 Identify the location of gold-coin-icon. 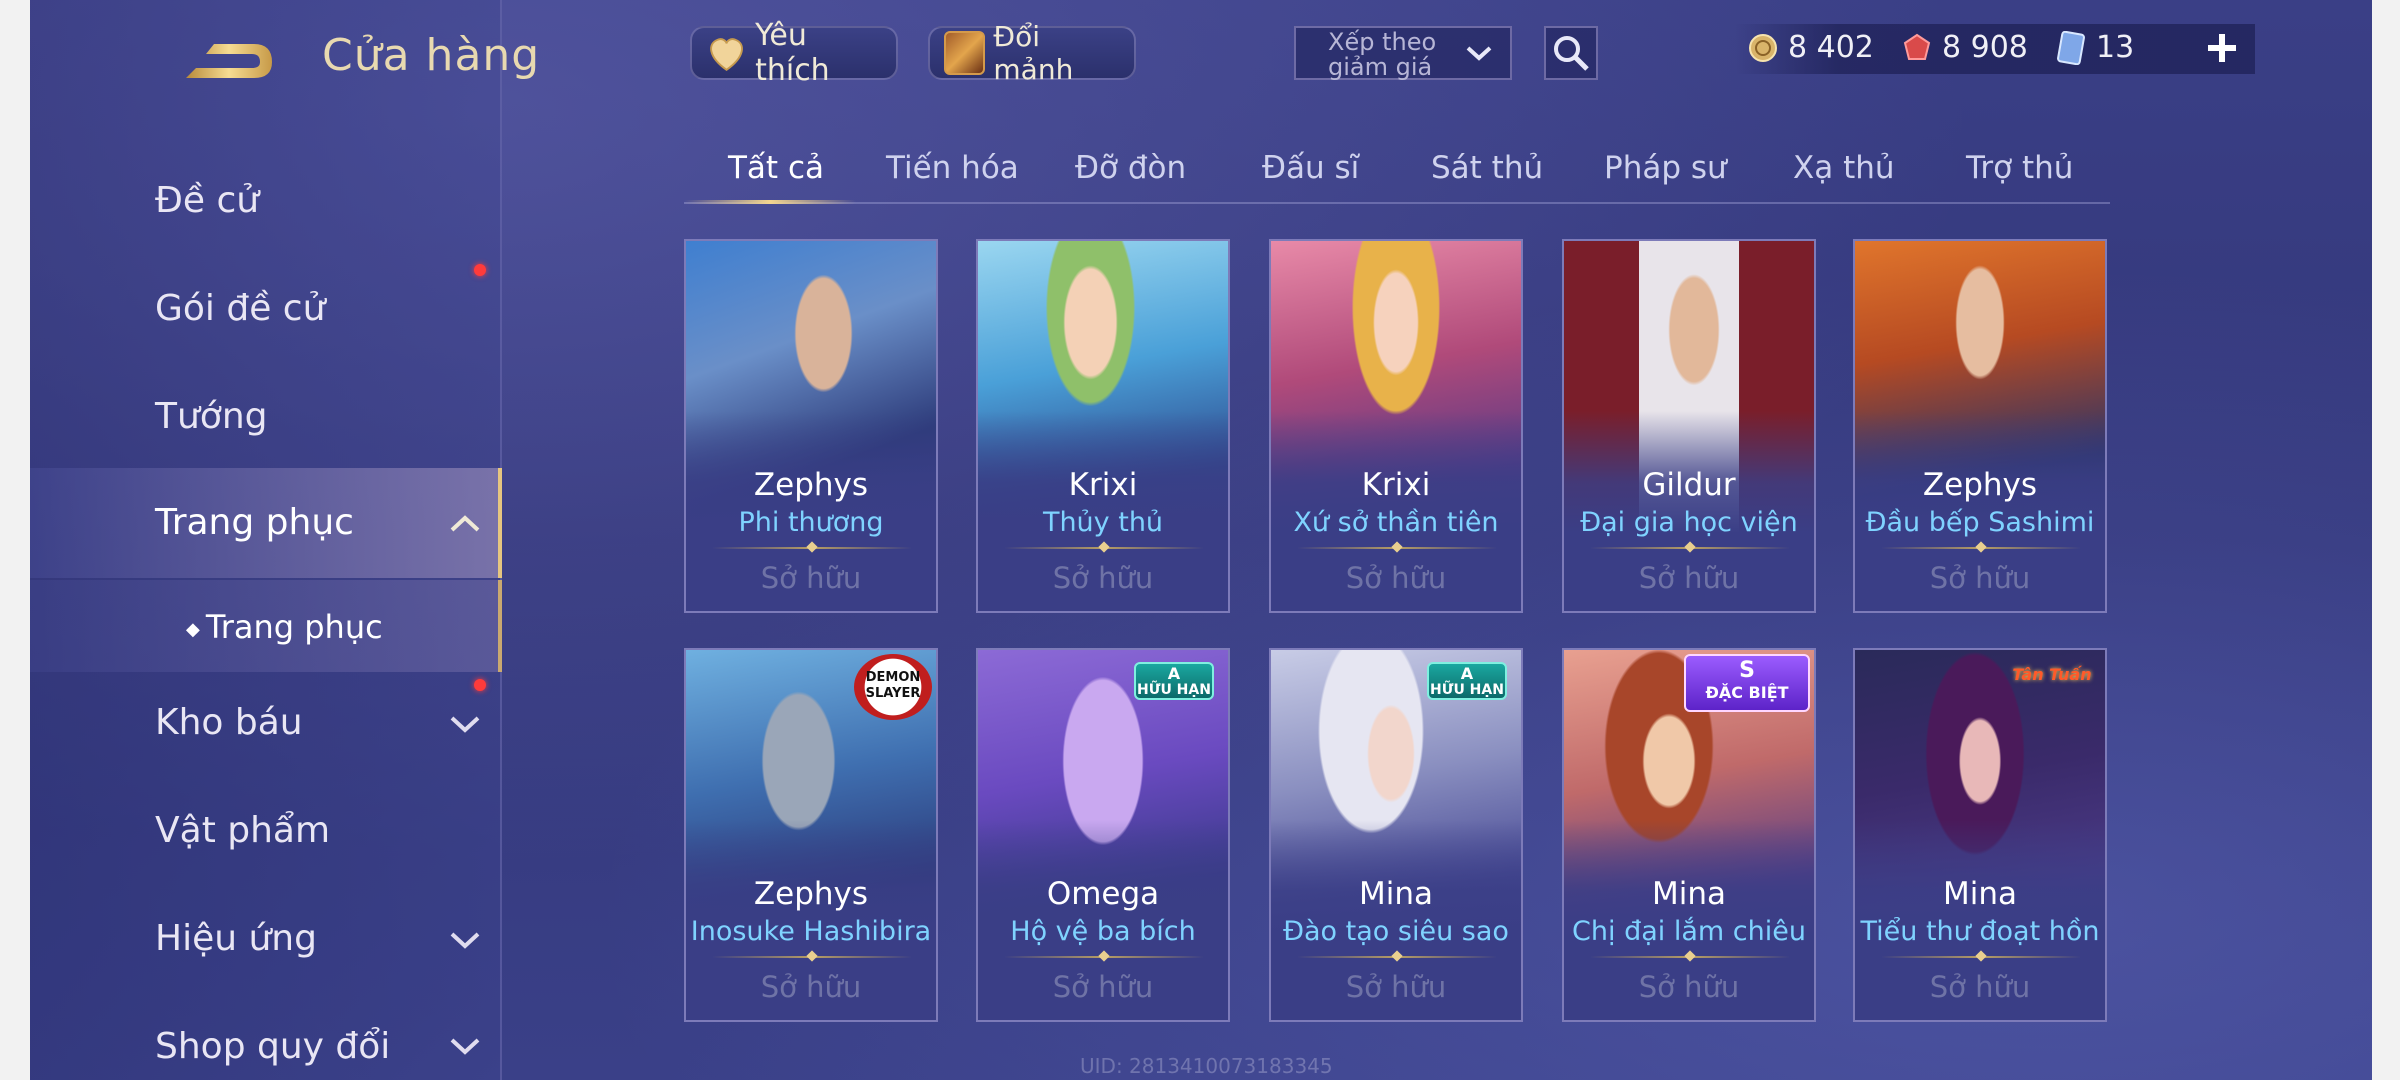
(1763, 47).